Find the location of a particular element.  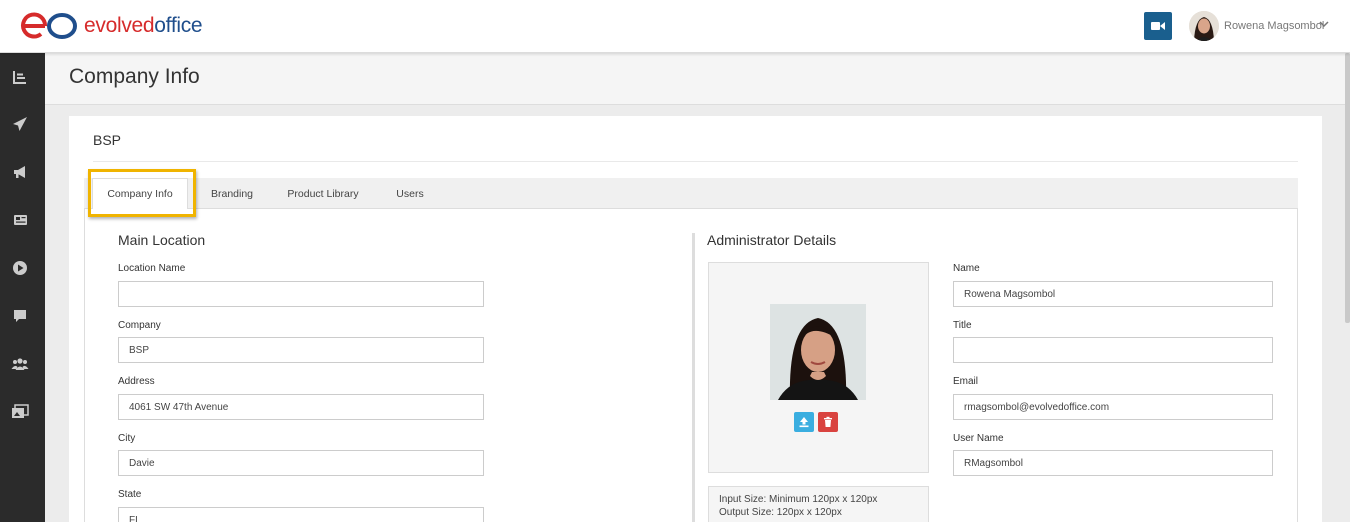

logo-text: evolvedoffice is located at coordinates (143, 25).